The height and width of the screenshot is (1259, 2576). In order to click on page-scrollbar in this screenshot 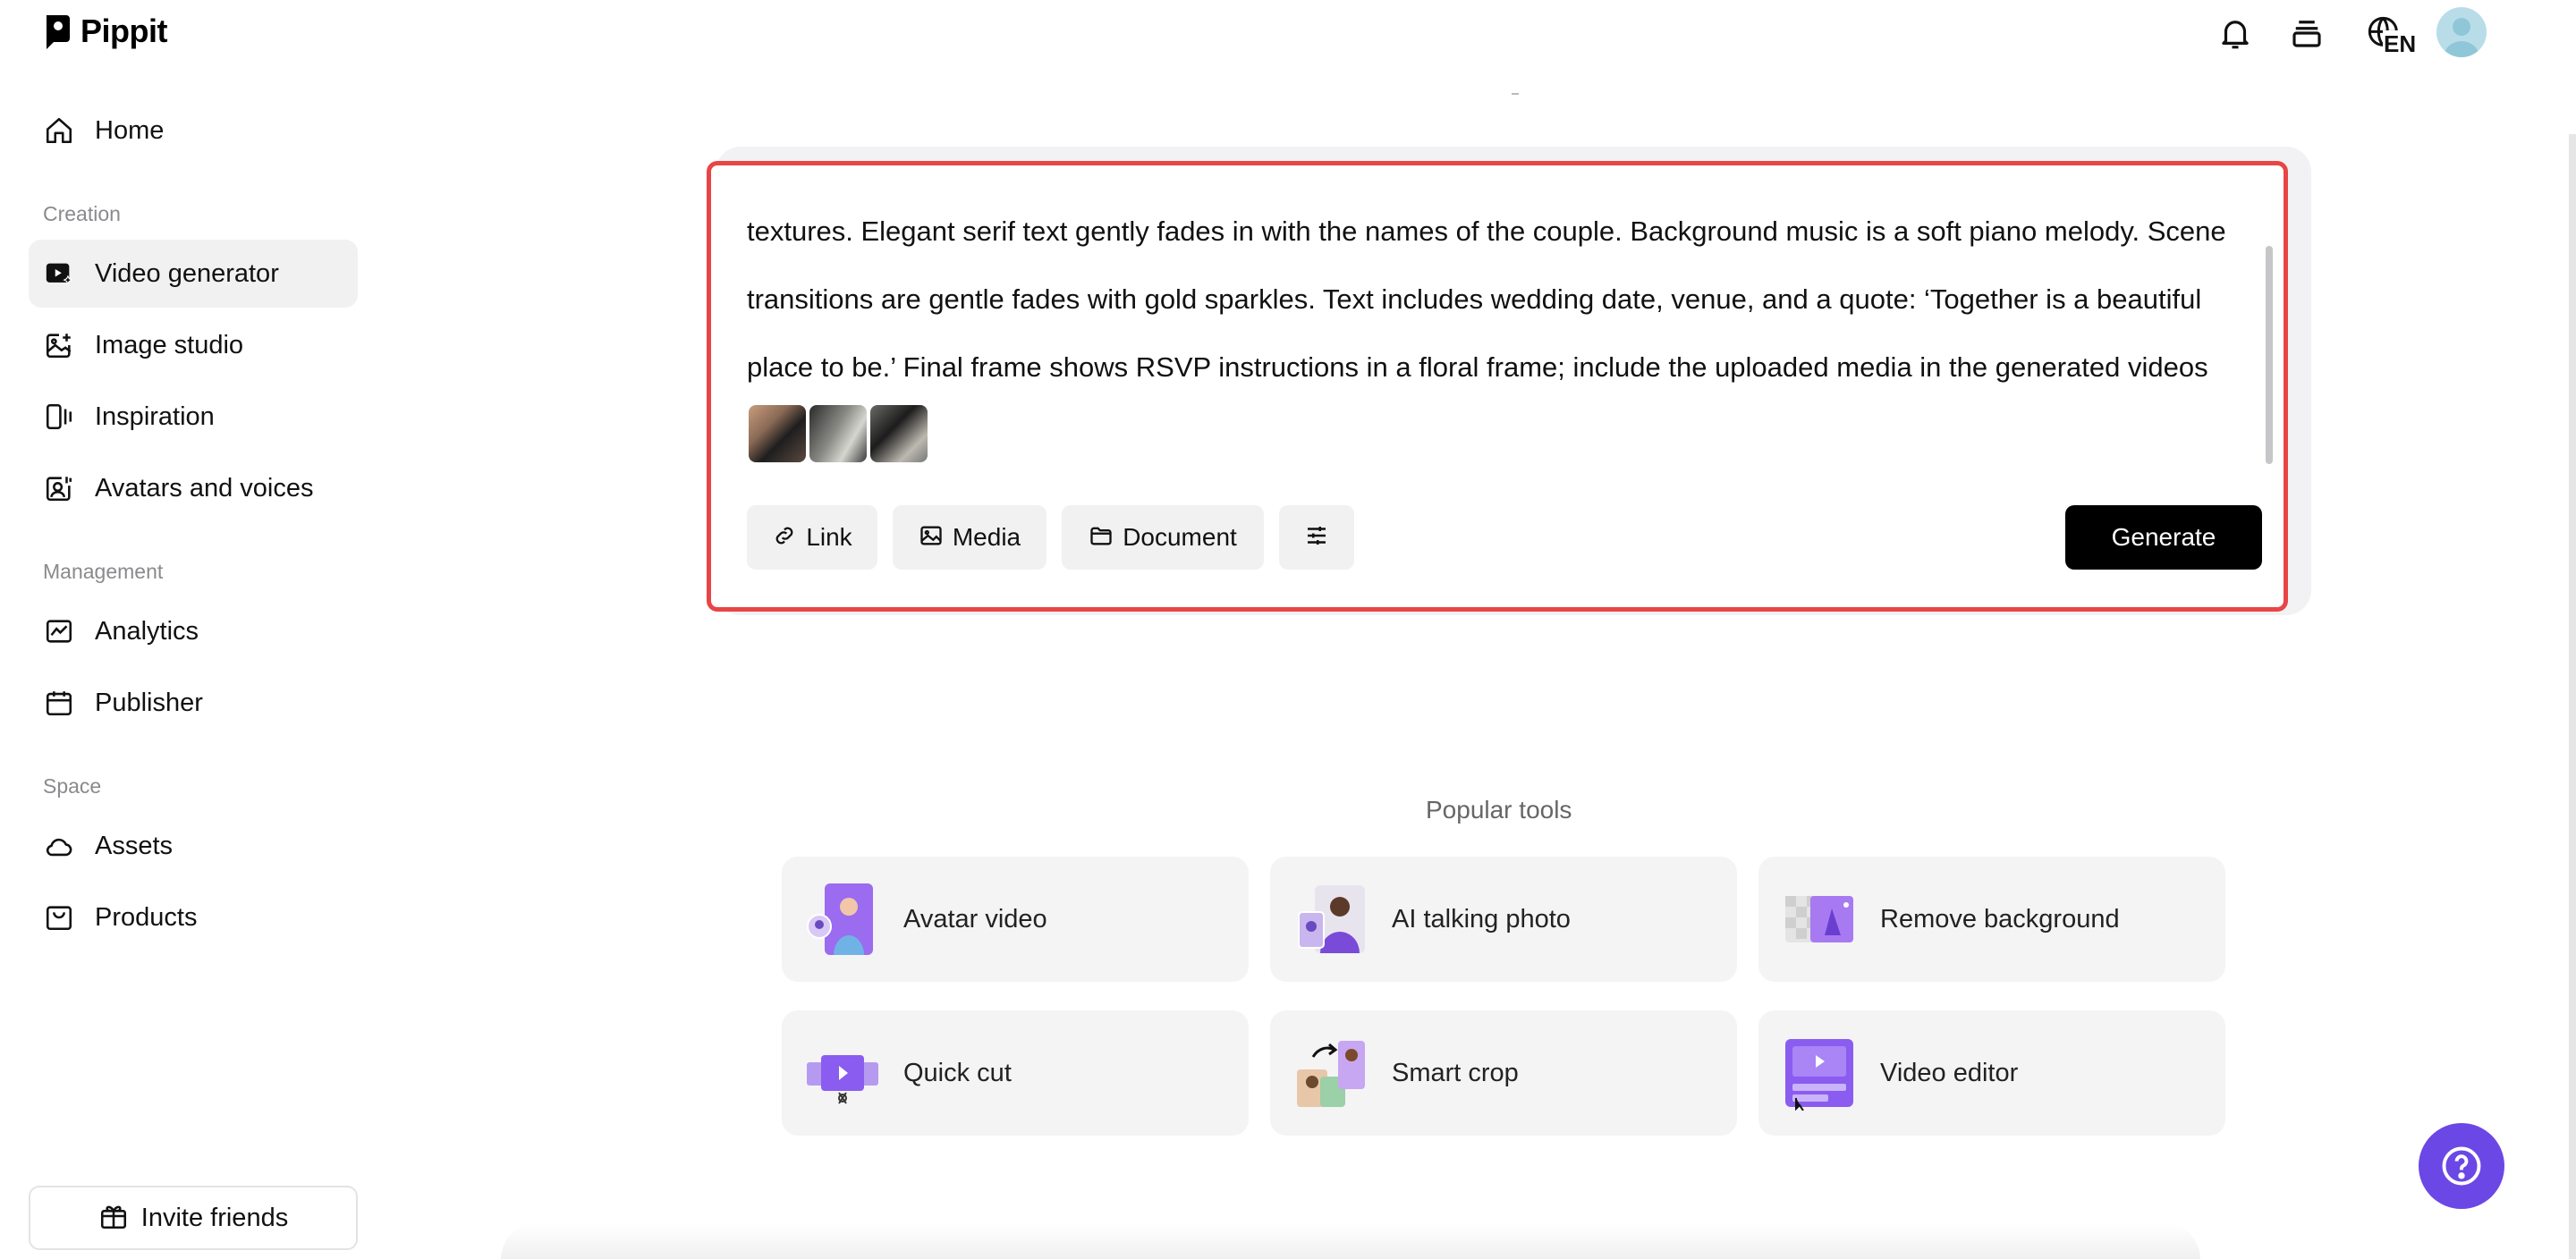, I will do `click(2572, 696)`.